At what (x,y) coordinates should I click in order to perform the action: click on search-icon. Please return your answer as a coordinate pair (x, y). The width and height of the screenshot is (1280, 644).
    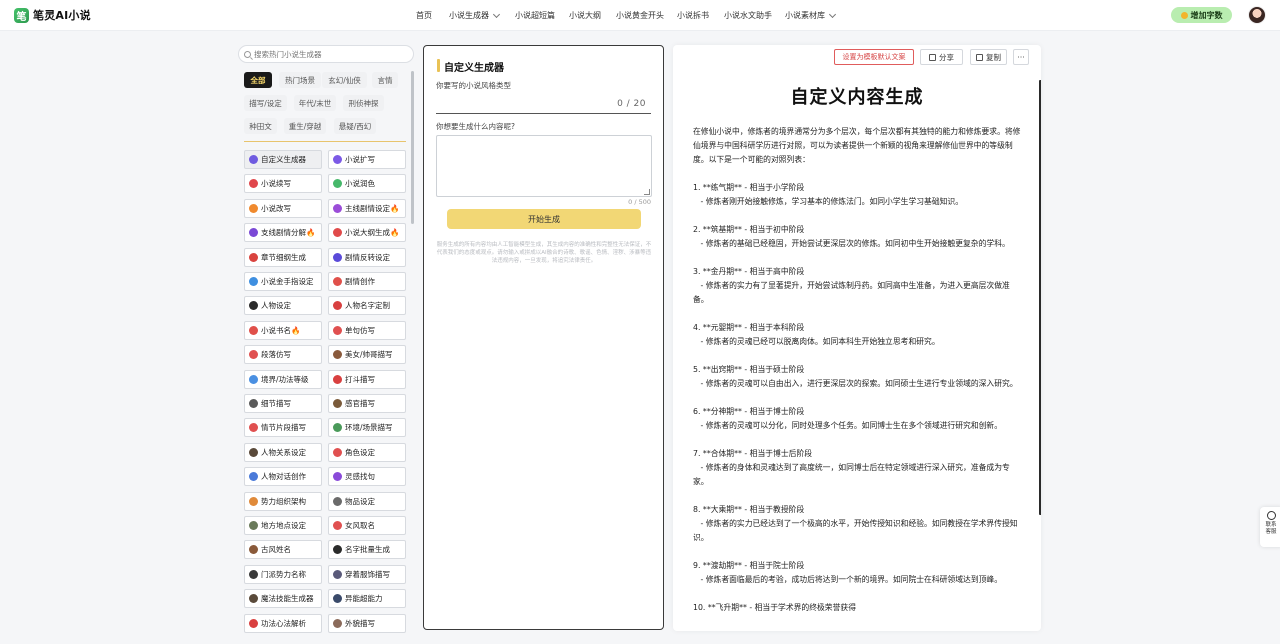
    Looking at the image, I should click on (247, 54).